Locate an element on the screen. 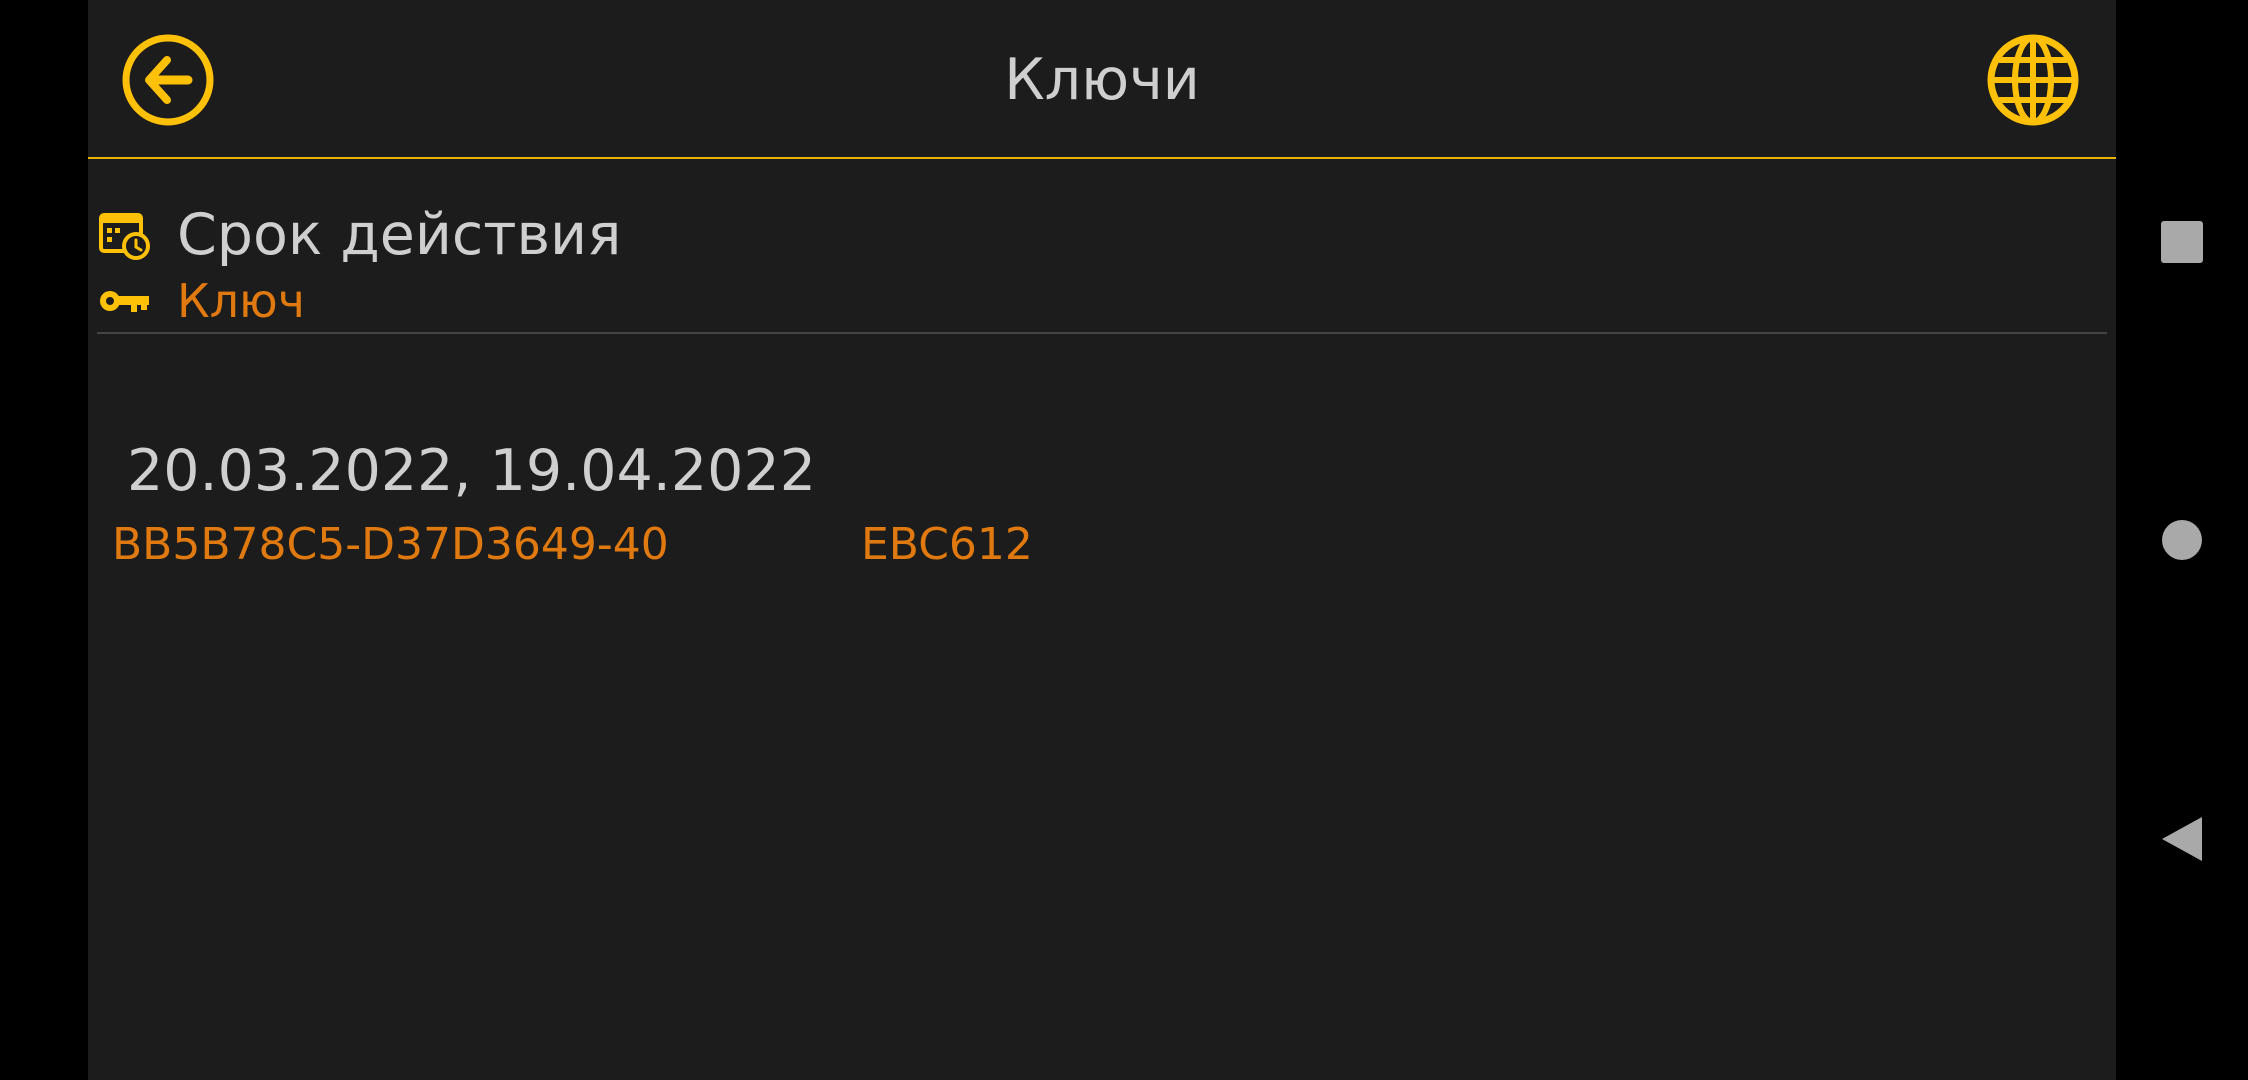 The width and height of the screenshot is (2248, 1080). arrow-left-circle-icon is located at coordinates (168, 80).